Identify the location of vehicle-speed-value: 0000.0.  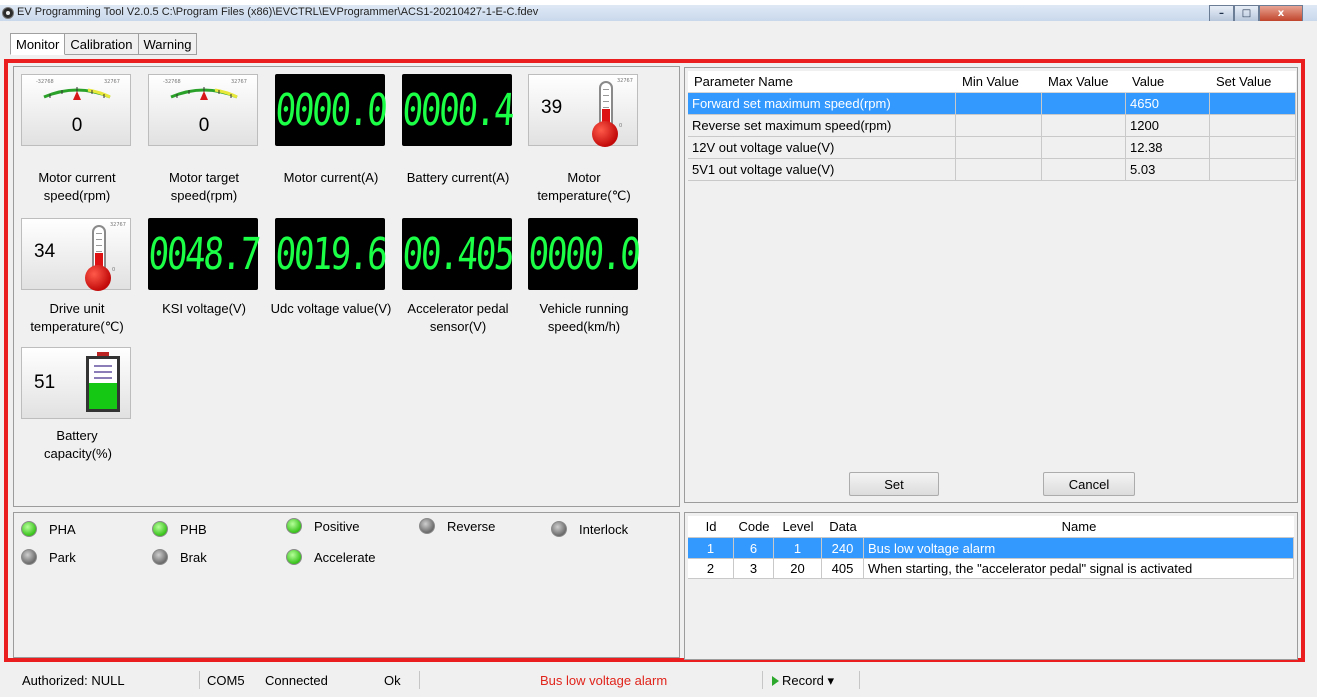
(583, 254).